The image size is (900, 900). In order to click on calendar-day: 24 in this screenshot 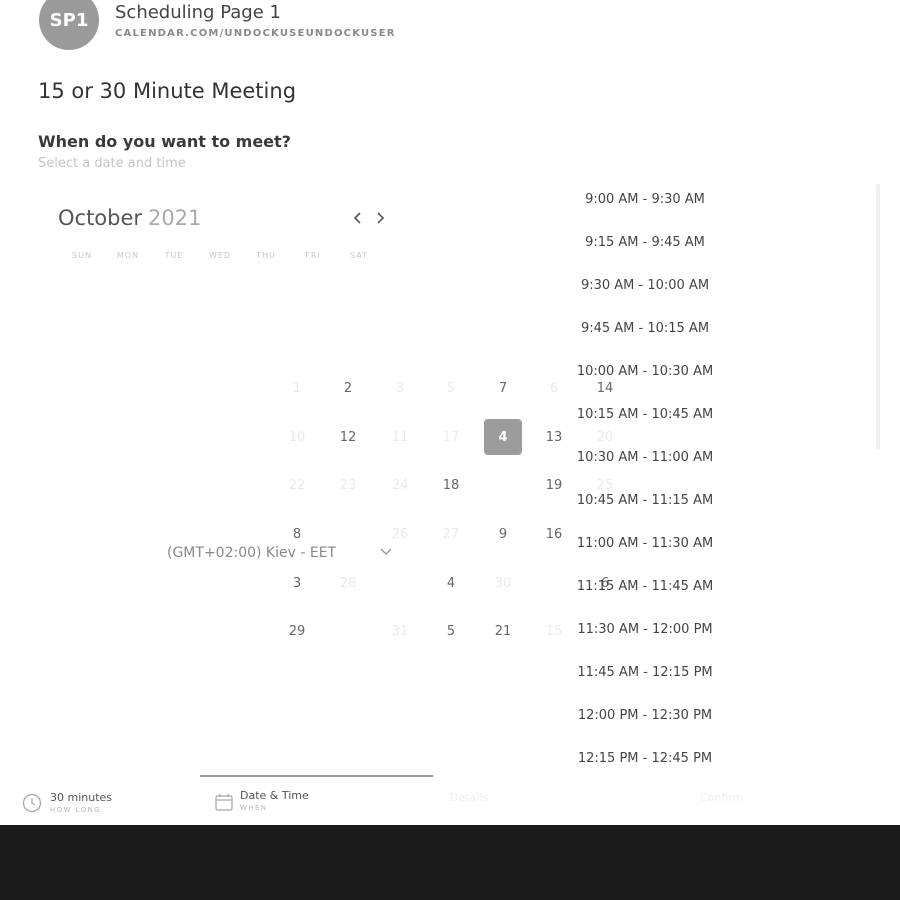, I will do `click(400, 485)`.